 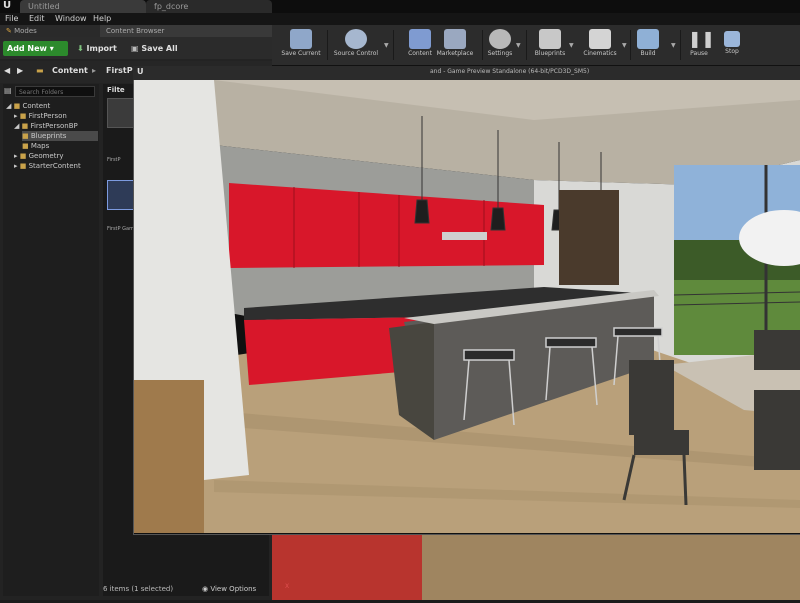 I want to click on source-control-icon, so click(x=356, y=39).